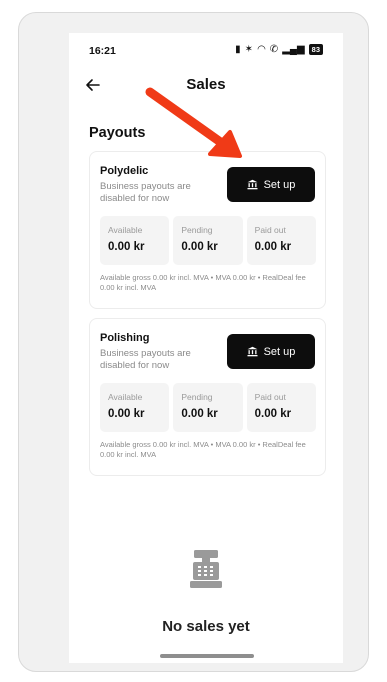  Describe the element at coordinates (249, 49) in the screenshot. I see `bluetooth-icon: ✶` at that location.